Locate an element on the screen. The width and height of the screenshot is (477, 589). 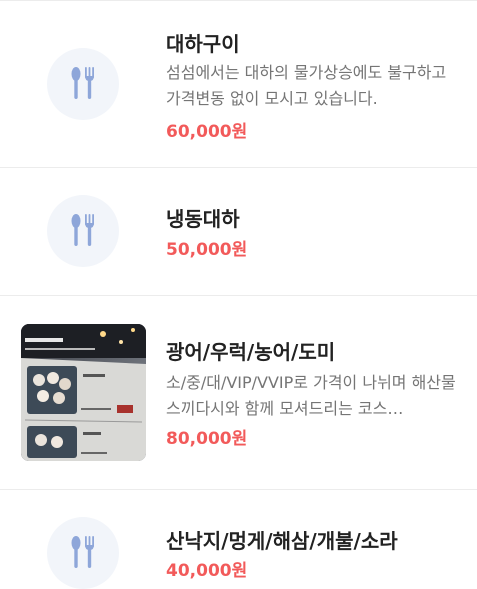
menu-item-name: 광어/우럭/농어/도미 is located at coordinates (251, 352).